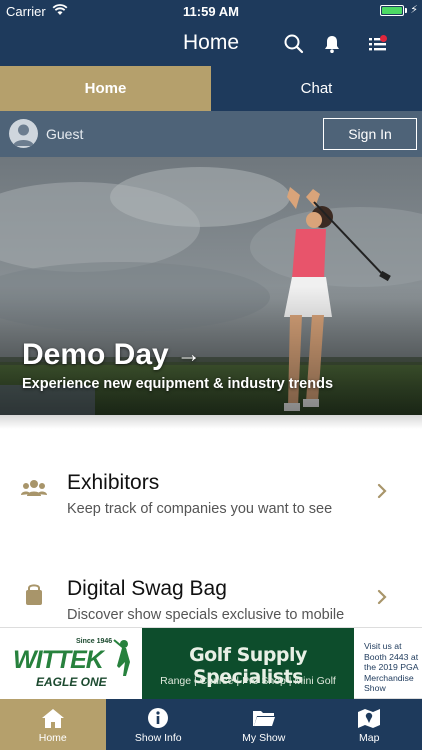  I want to click on ad-services: Range | Course | Pro Shop | Mini Golf, so click(248, 681).